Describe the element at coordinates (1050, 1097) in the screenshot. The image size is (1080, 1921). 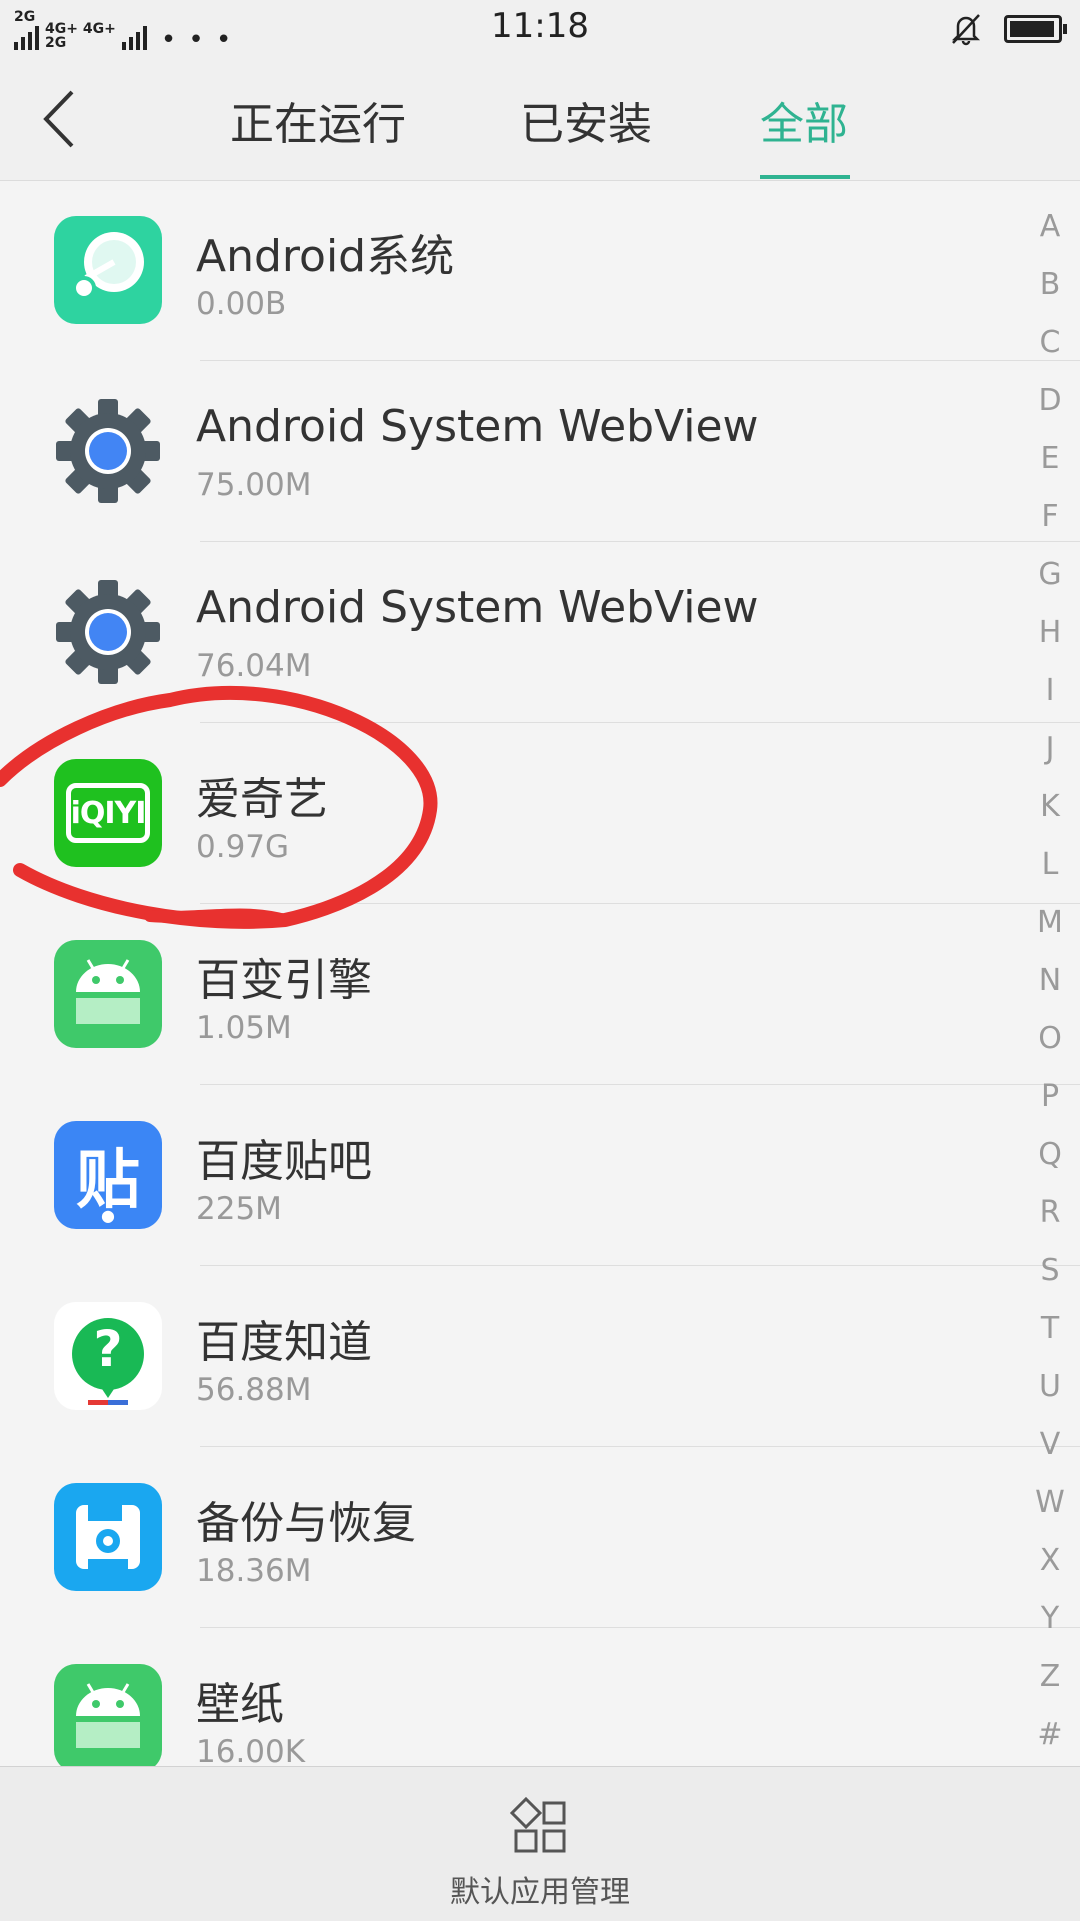
I see `index-letter: P` at that location.